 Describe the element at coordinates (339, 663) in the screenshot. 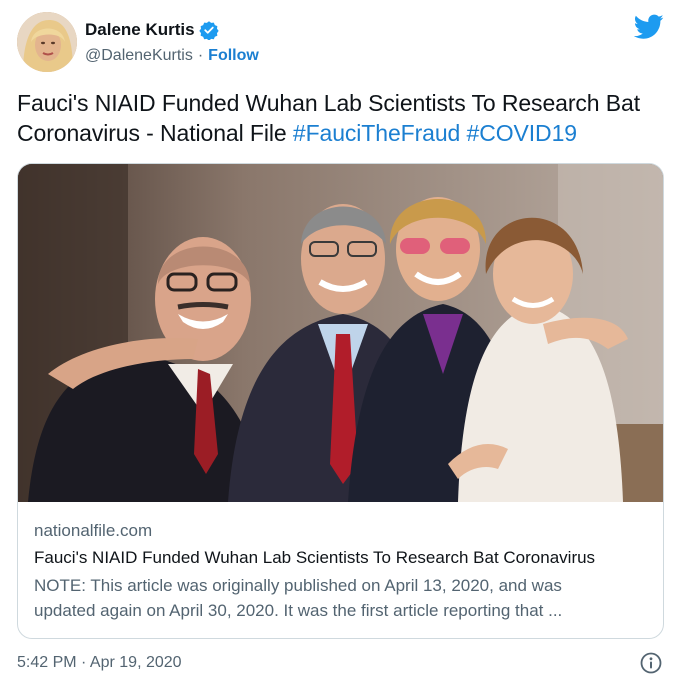

I see `tweet-footer: 5:42 PM · Apr 19, 2020` at that location.